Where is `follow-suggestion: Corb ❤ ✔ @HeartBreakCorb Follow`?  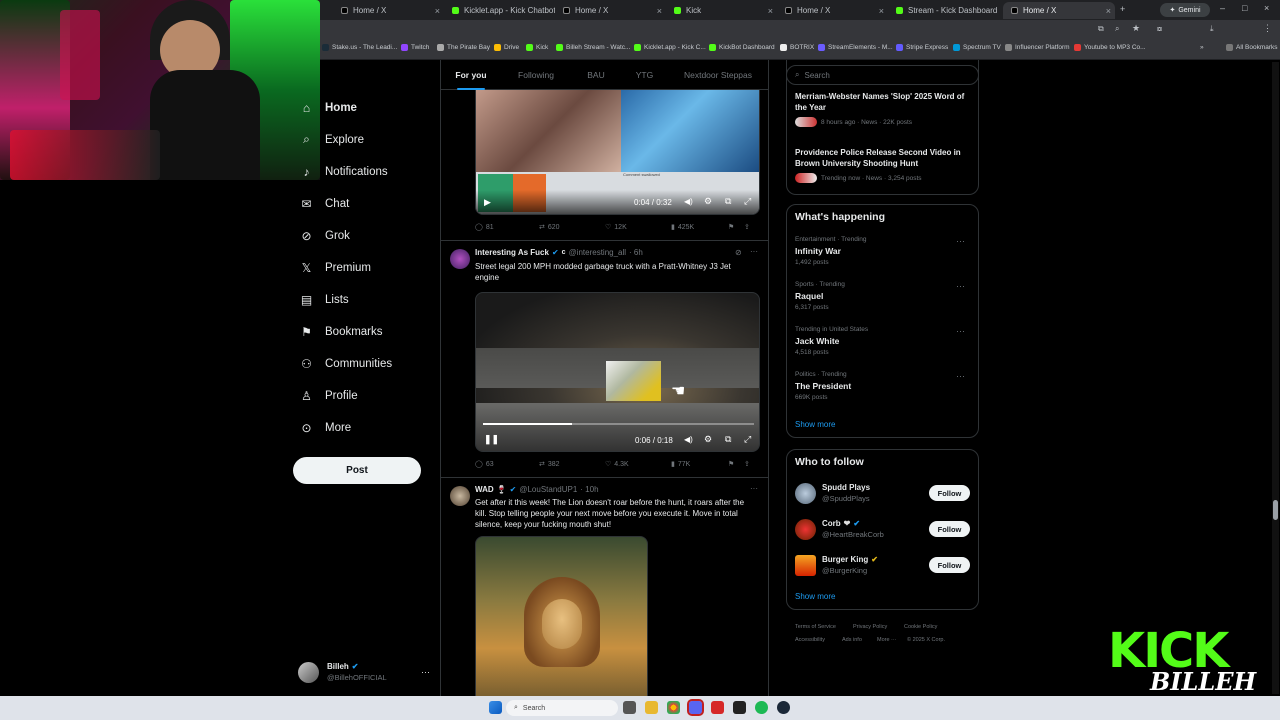
follow-suggestion: Corb ❤ ✔ @HeartBreakCorb Follow is located at coordinates (882, 529).